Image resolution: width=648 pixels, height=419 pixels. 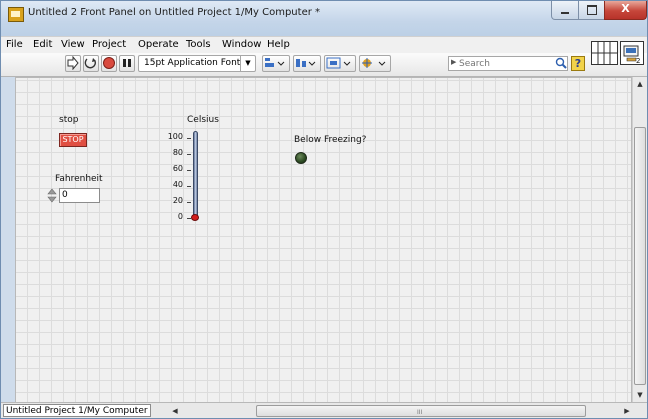 What do you see at coordinates (175, 411) in the screenshot?
I see `scroll-left-icon: ◀` at bounding box center [175, 411].